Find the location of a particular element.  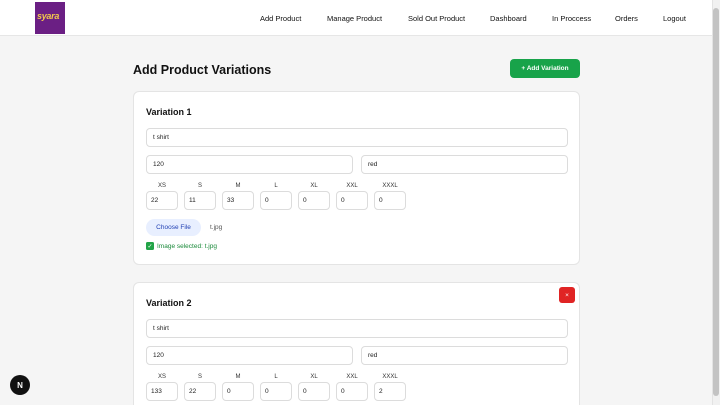

brand-logo: syara is located at coordinates (50, 18).